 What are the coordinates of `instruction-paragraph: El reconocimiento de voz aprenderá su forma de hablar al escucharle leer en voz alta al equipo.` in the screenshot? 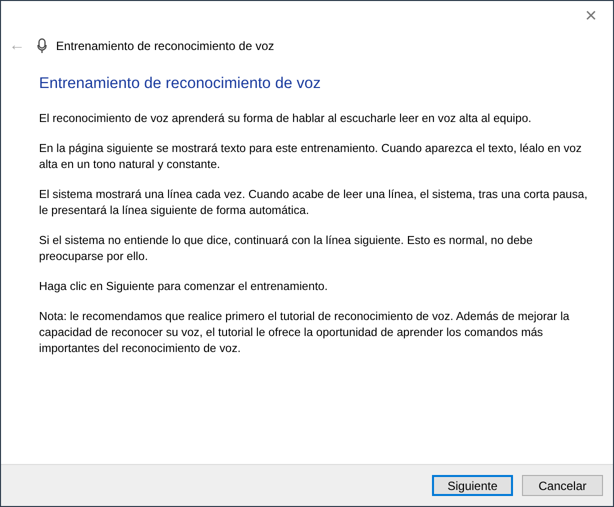 It's located at (285, 119).